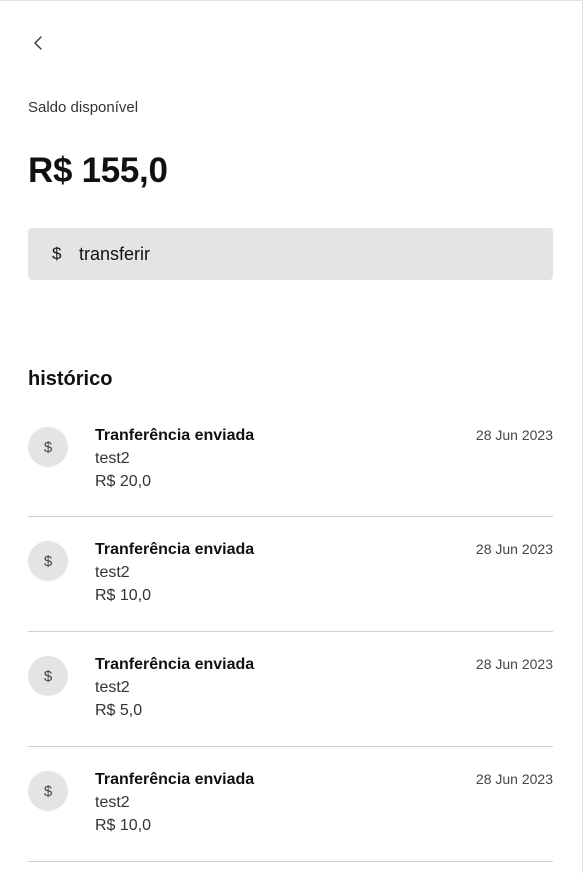 The image size is (583, 873). Describe the element at coordinates (83, 107) in the screenshot. I see `balance-label: Saldo disponível` at that location.